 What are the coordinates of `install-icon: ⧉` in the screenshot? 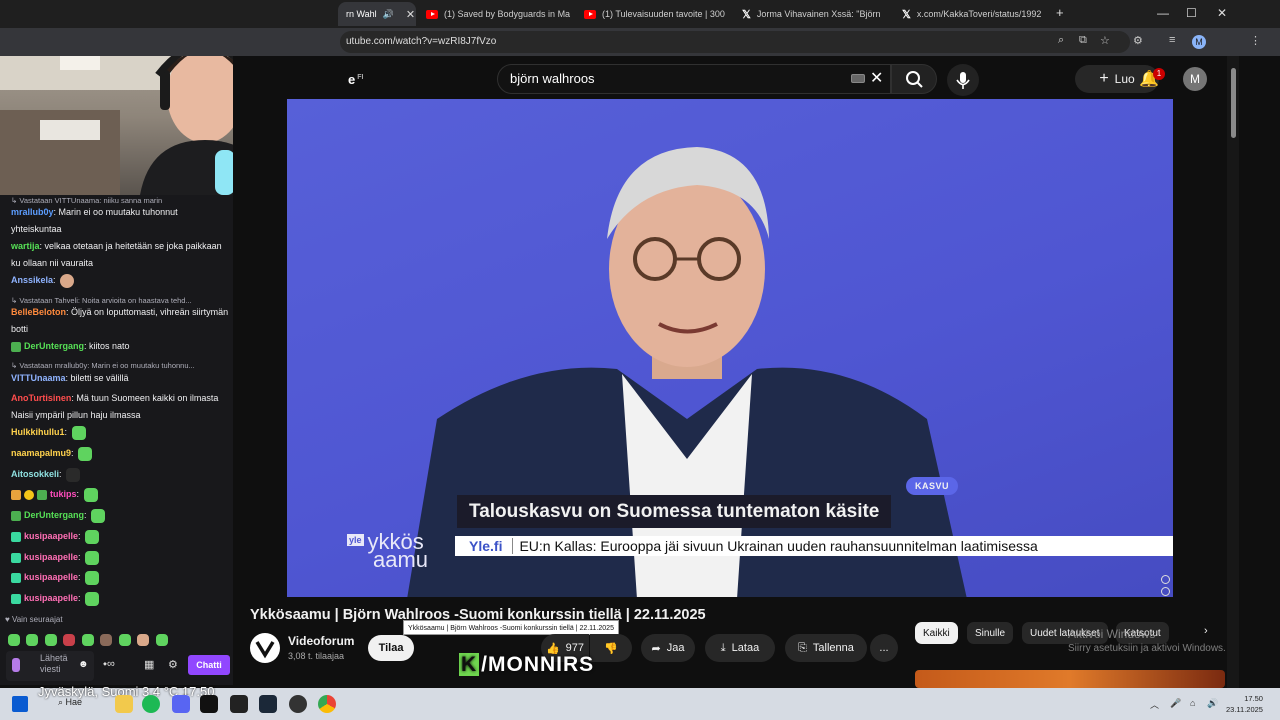 It's located at (1083, 40).